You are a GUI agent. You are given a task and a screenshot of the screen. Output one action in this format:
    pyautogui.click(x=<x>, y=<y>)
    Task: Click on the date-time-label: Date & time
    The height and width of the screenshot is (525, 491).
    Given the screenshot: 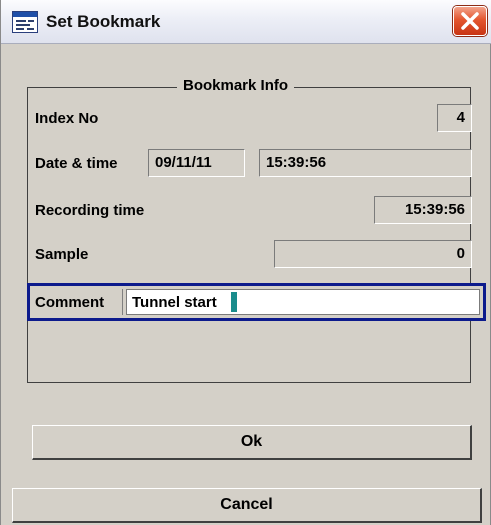 What is the action you would take?
    pyautogui.click(x=76, y=163)
    